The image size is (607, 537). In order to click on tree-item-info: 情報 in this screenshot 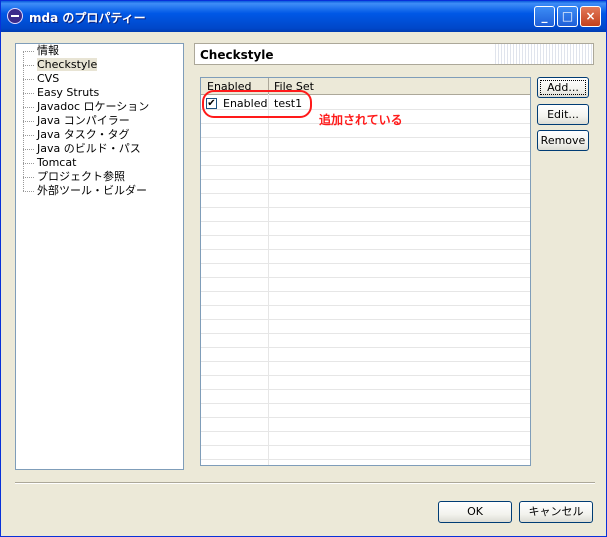, I will do `click(42, 51)`.